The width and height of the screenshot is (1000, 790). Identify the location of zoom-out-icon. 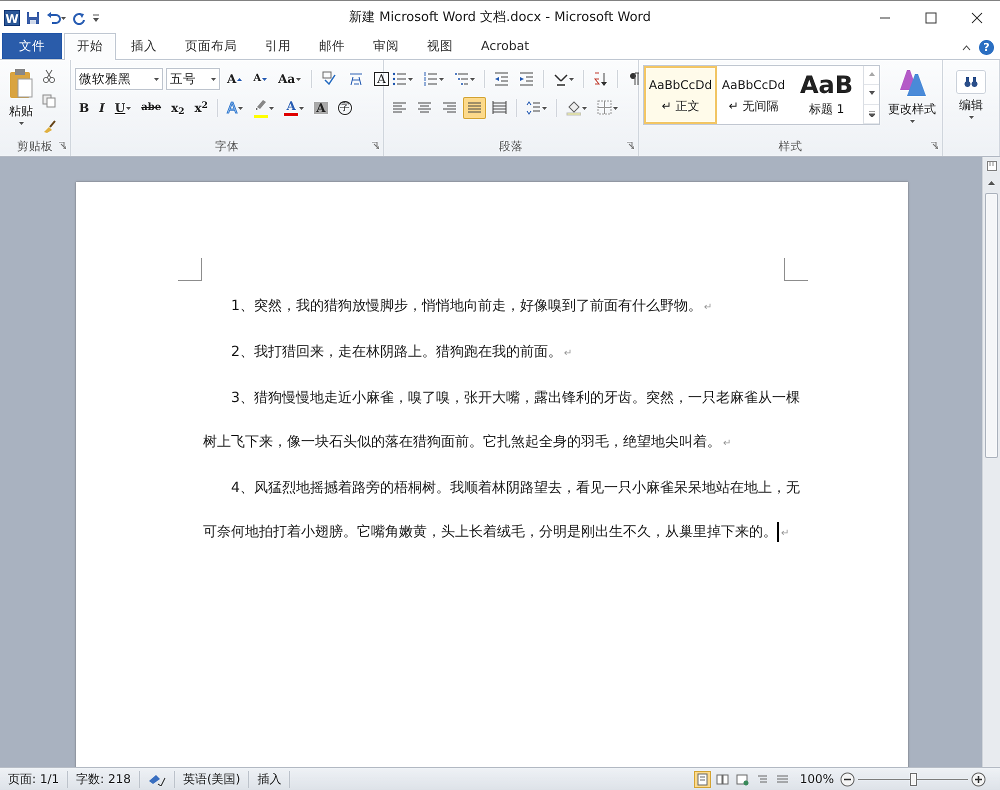
(847, 779).